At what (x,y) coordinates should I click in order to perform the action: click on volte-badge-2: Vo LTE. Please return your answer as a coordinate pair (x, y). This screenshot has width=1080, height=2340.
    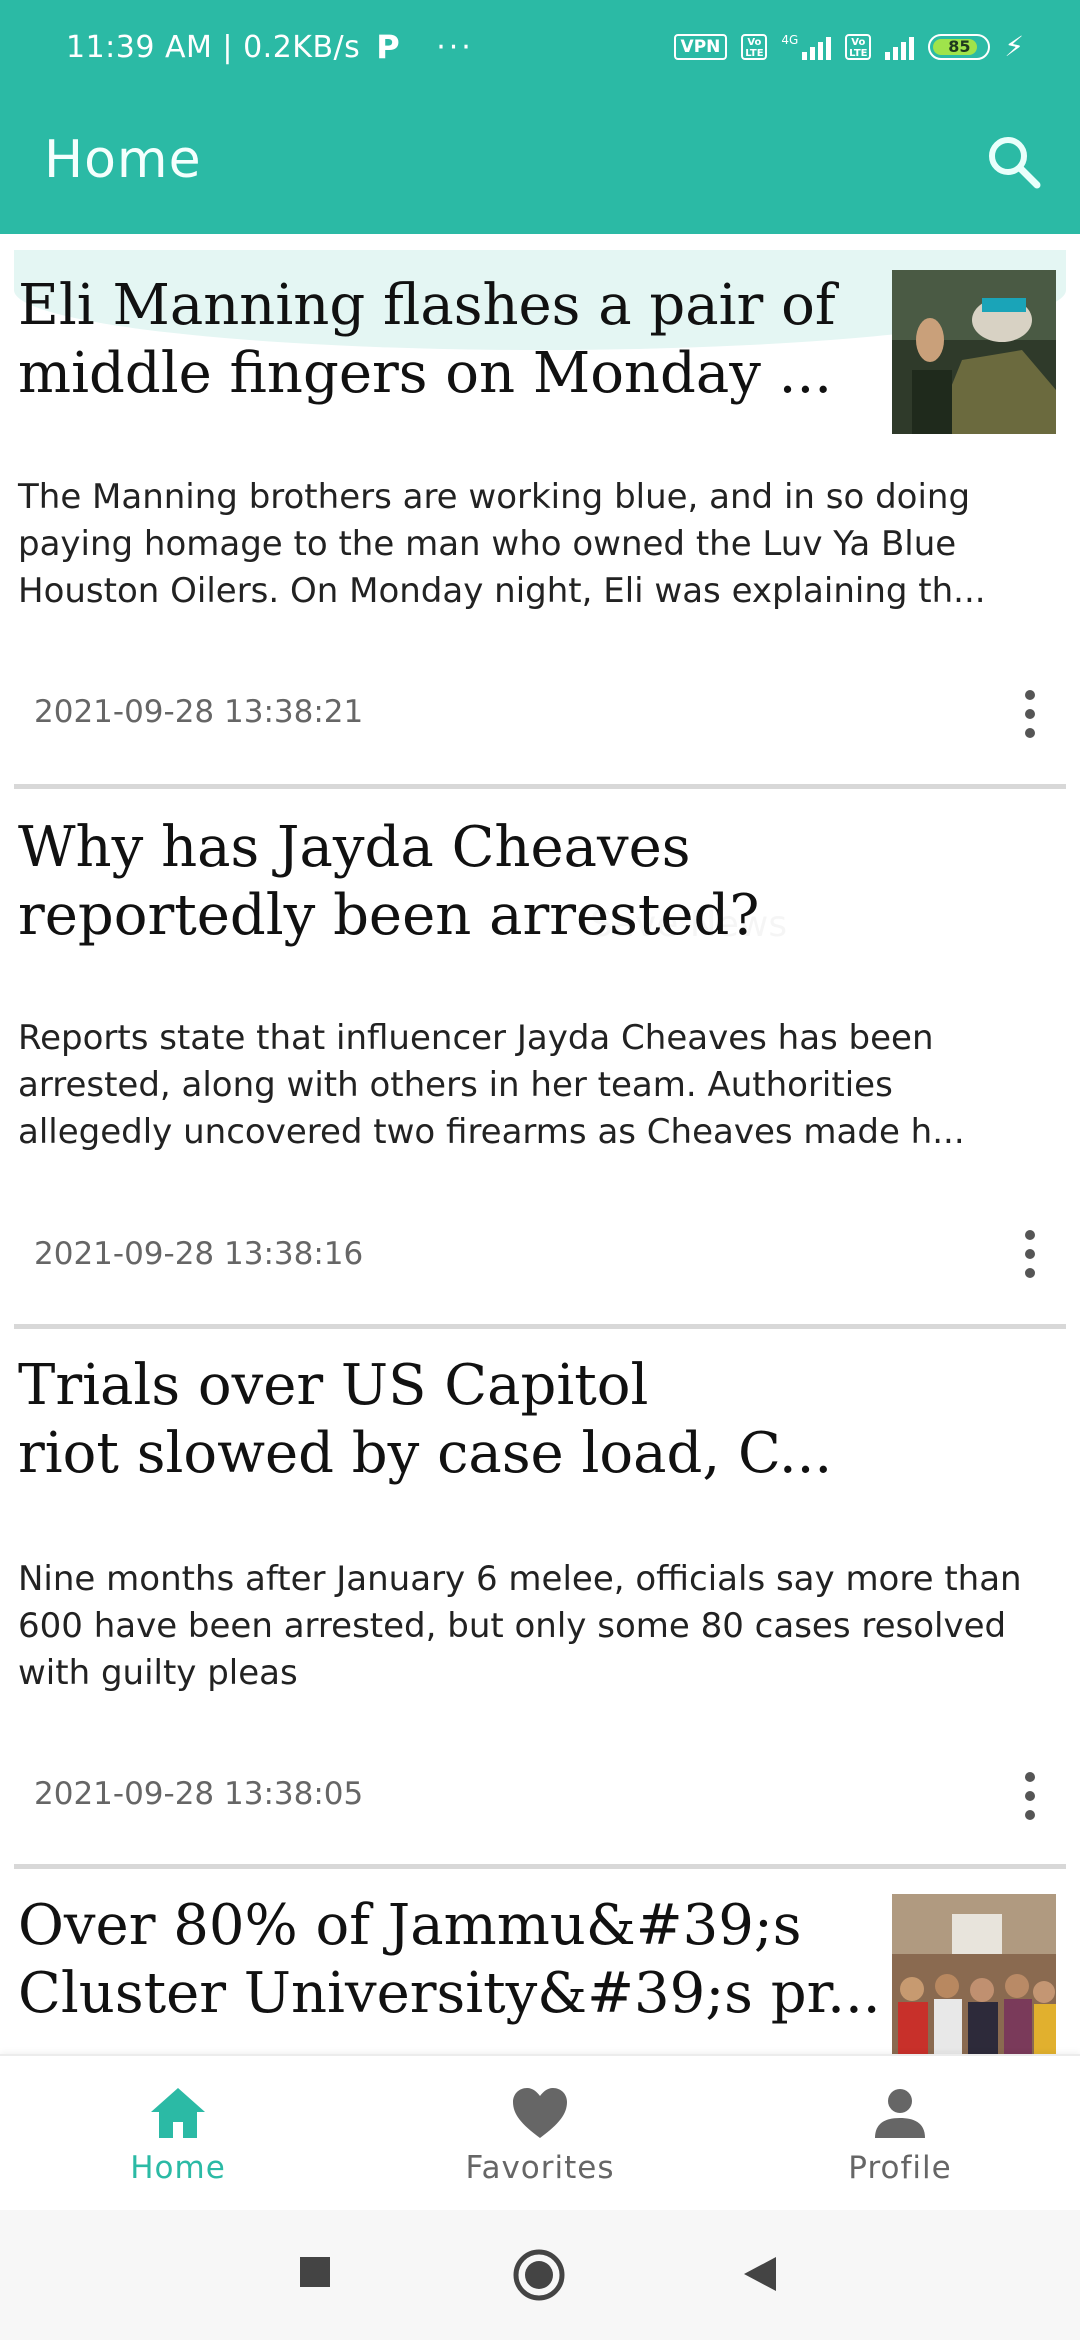
    Looking at the image, I should click on (858, 46).